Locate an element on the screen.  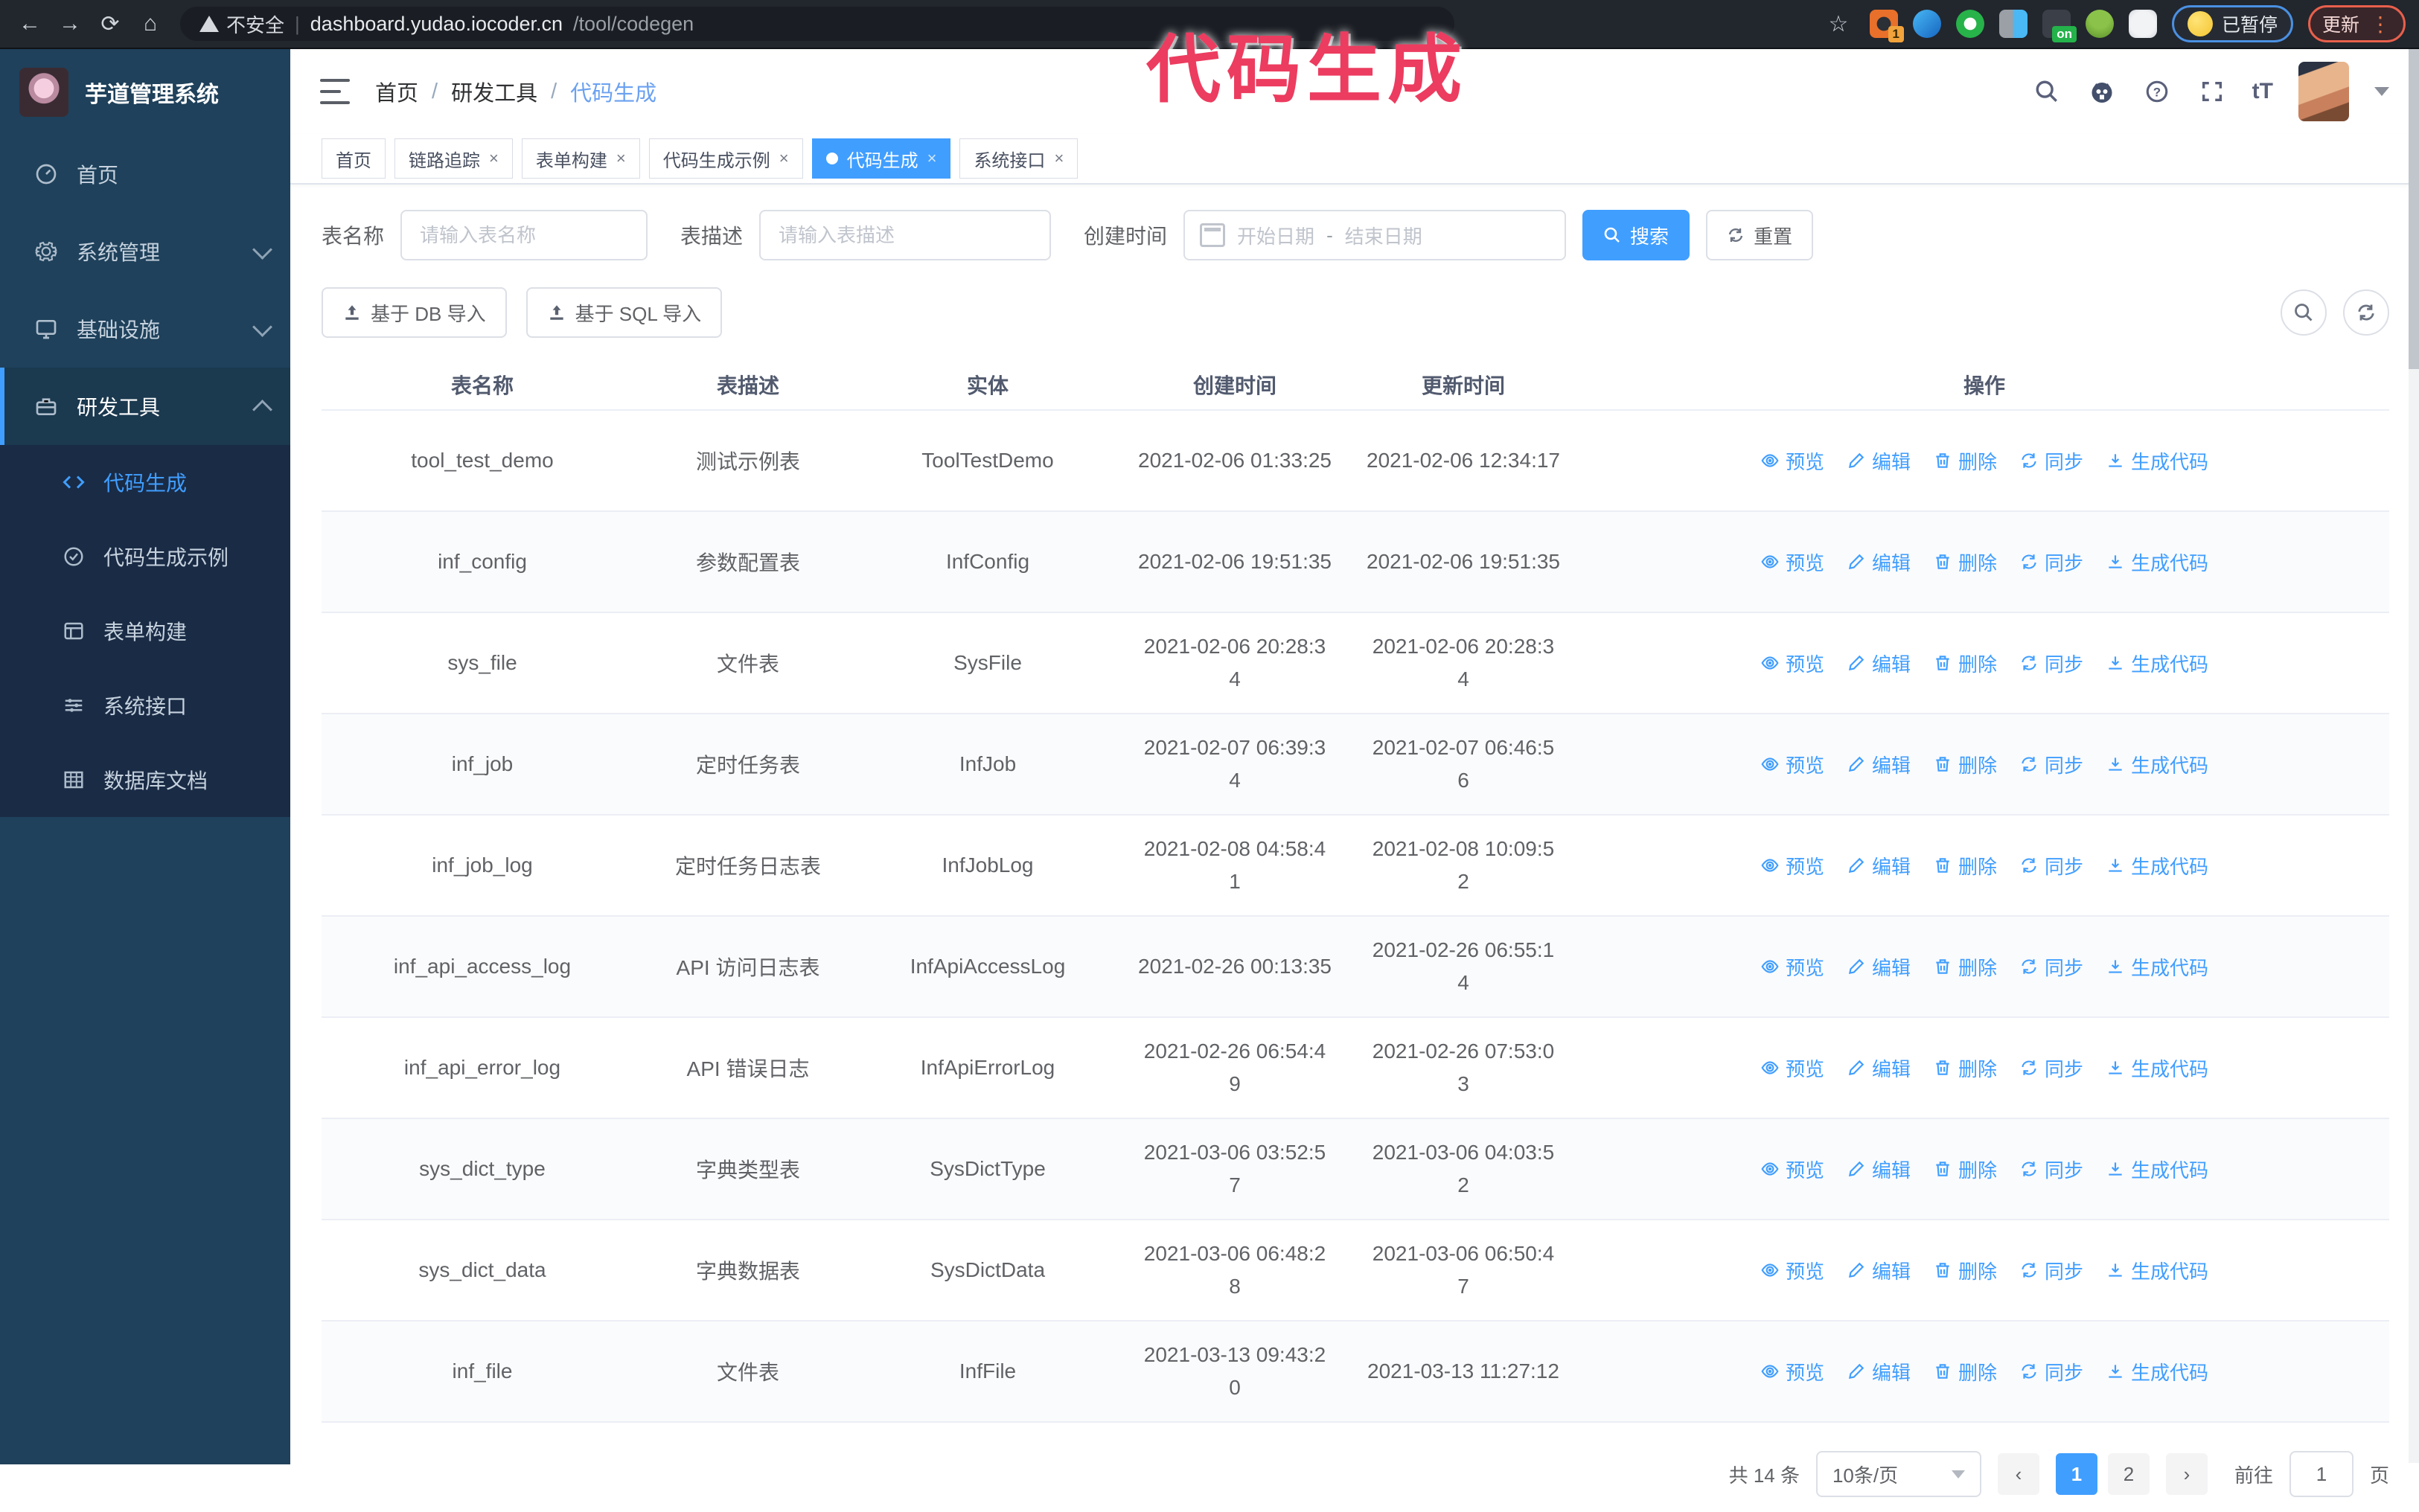
paused-chip: 已暂停 is located at coordinates (2232, 23).